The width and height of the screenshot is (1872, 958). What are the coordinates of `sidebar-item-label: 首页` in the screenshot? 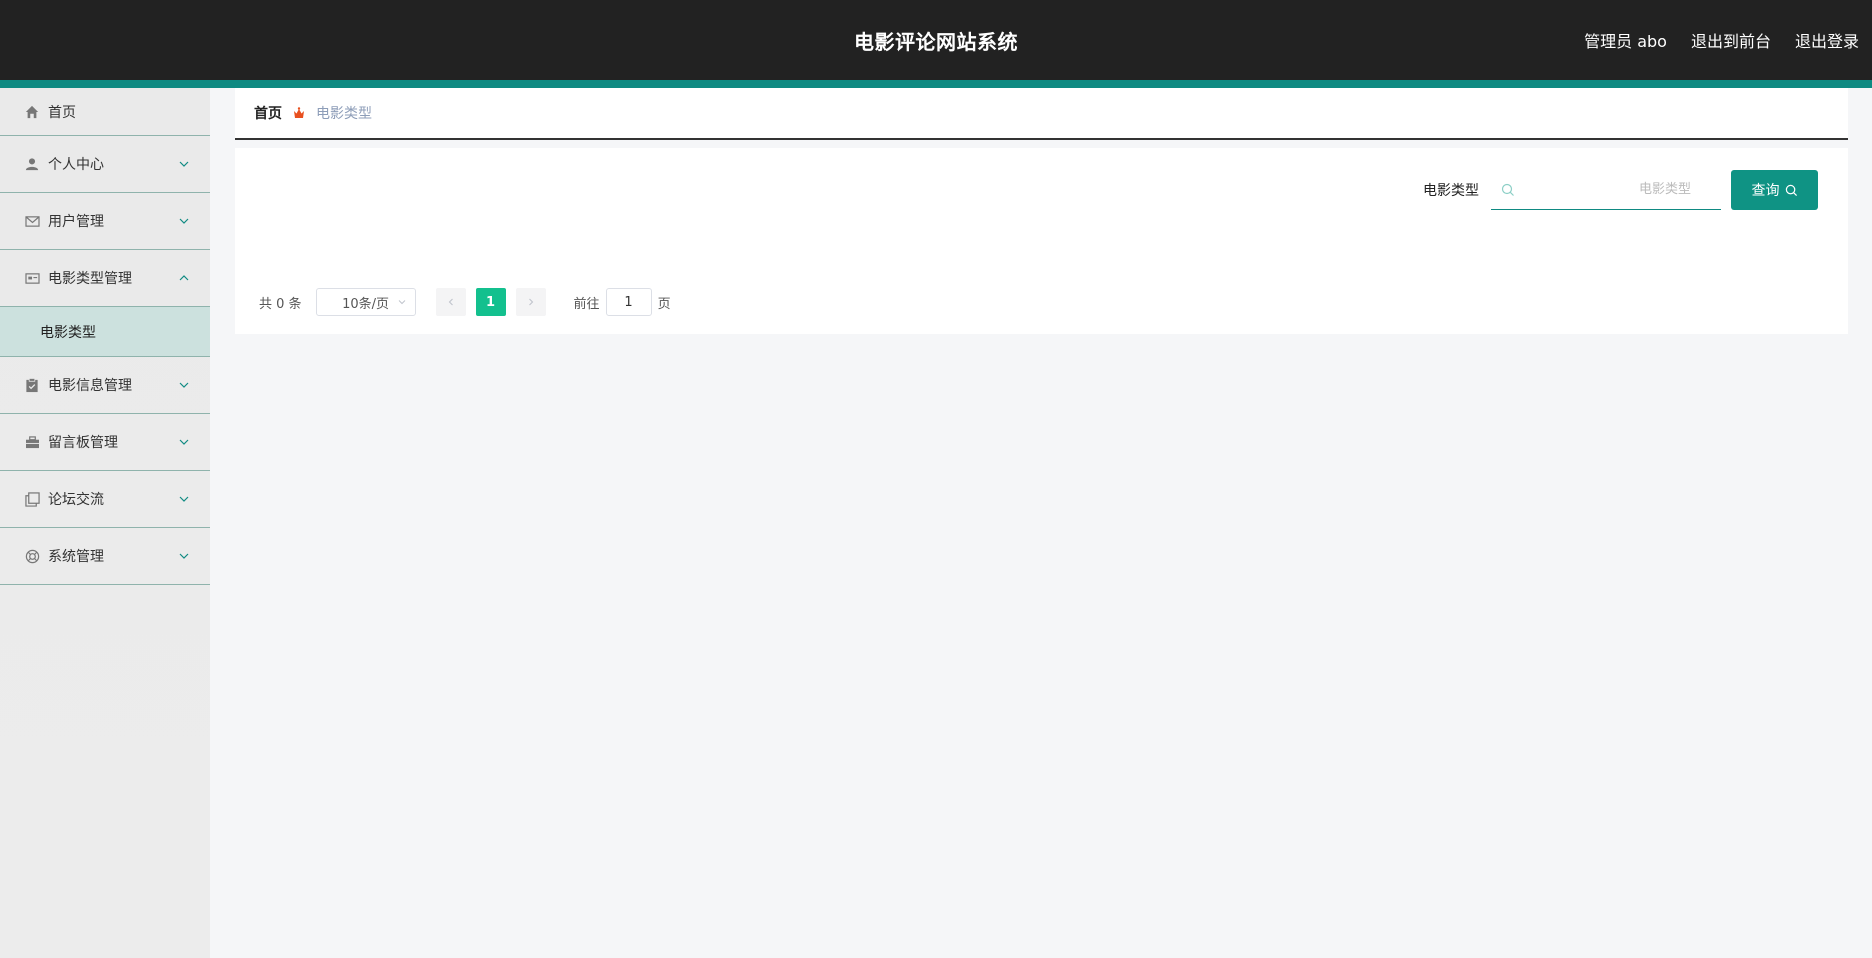 It's located at (62, 112).